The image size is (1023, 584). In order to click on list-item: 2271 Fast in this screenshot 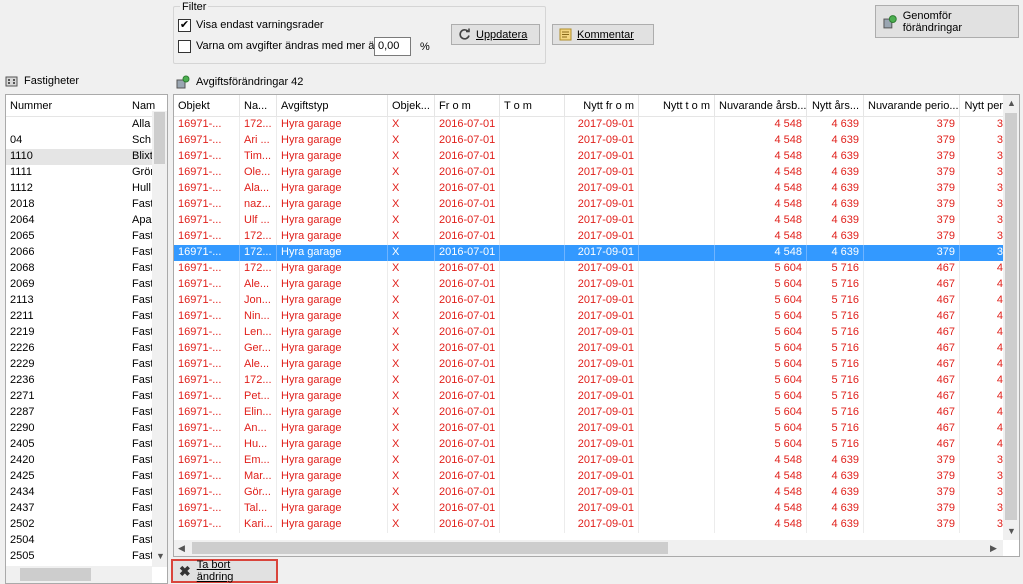, I will do `click(86, 397)`.